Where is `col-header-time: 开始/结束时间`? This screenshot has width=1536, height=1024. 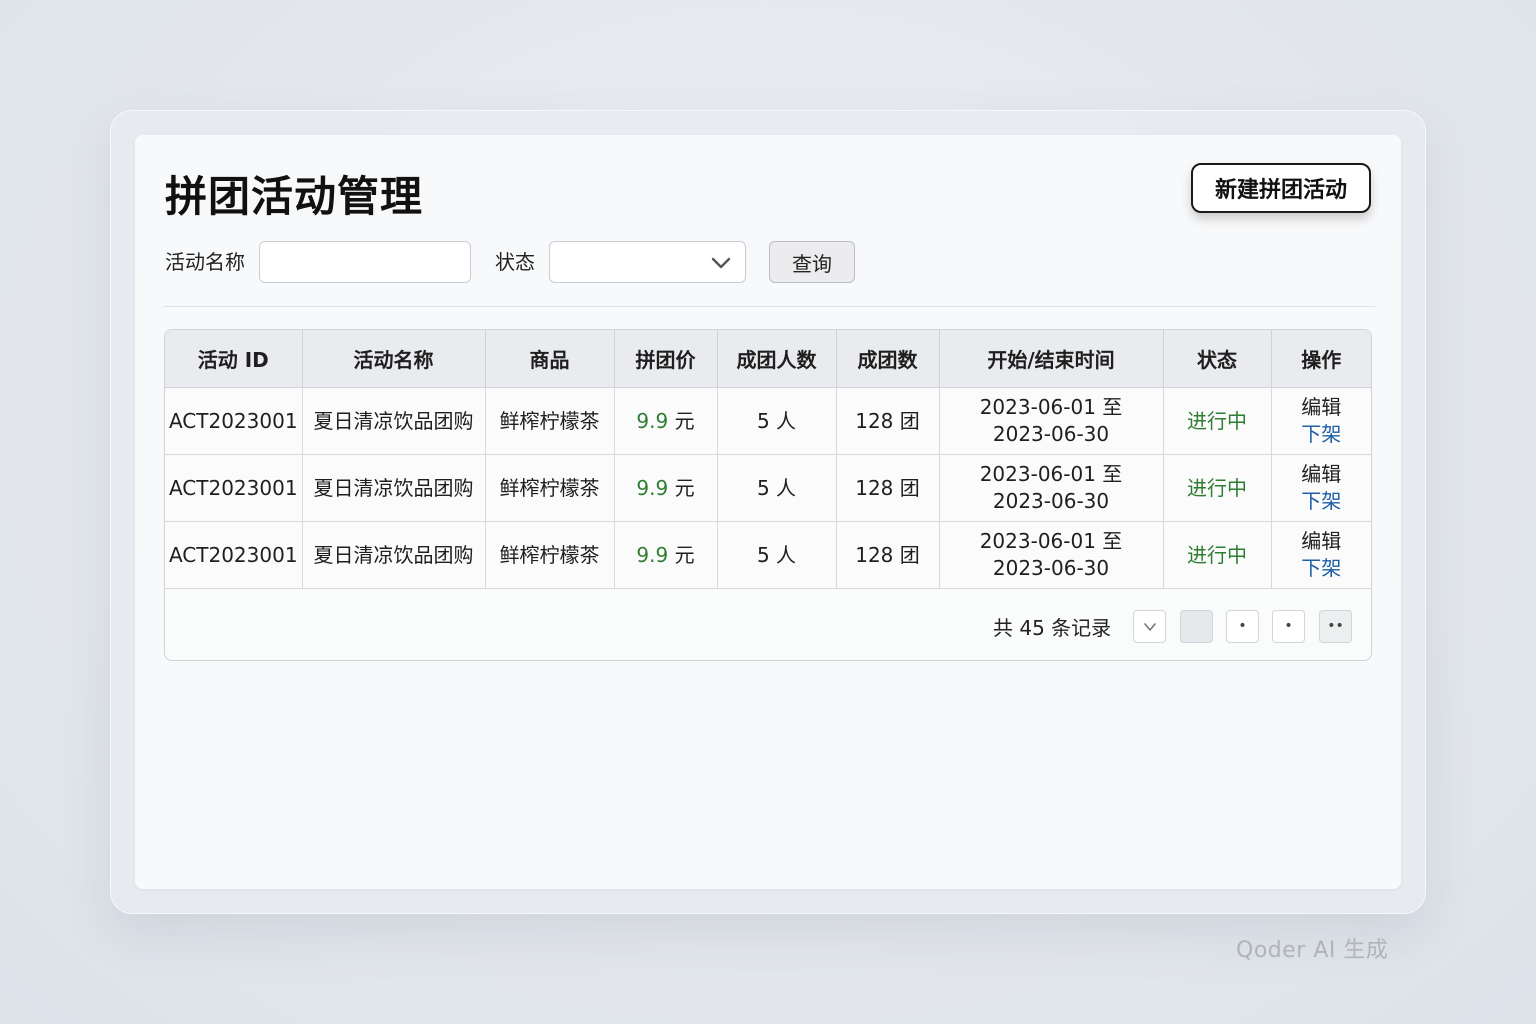 col-header-time: 开始/结束时间 is located at coordinates (1051, 359).